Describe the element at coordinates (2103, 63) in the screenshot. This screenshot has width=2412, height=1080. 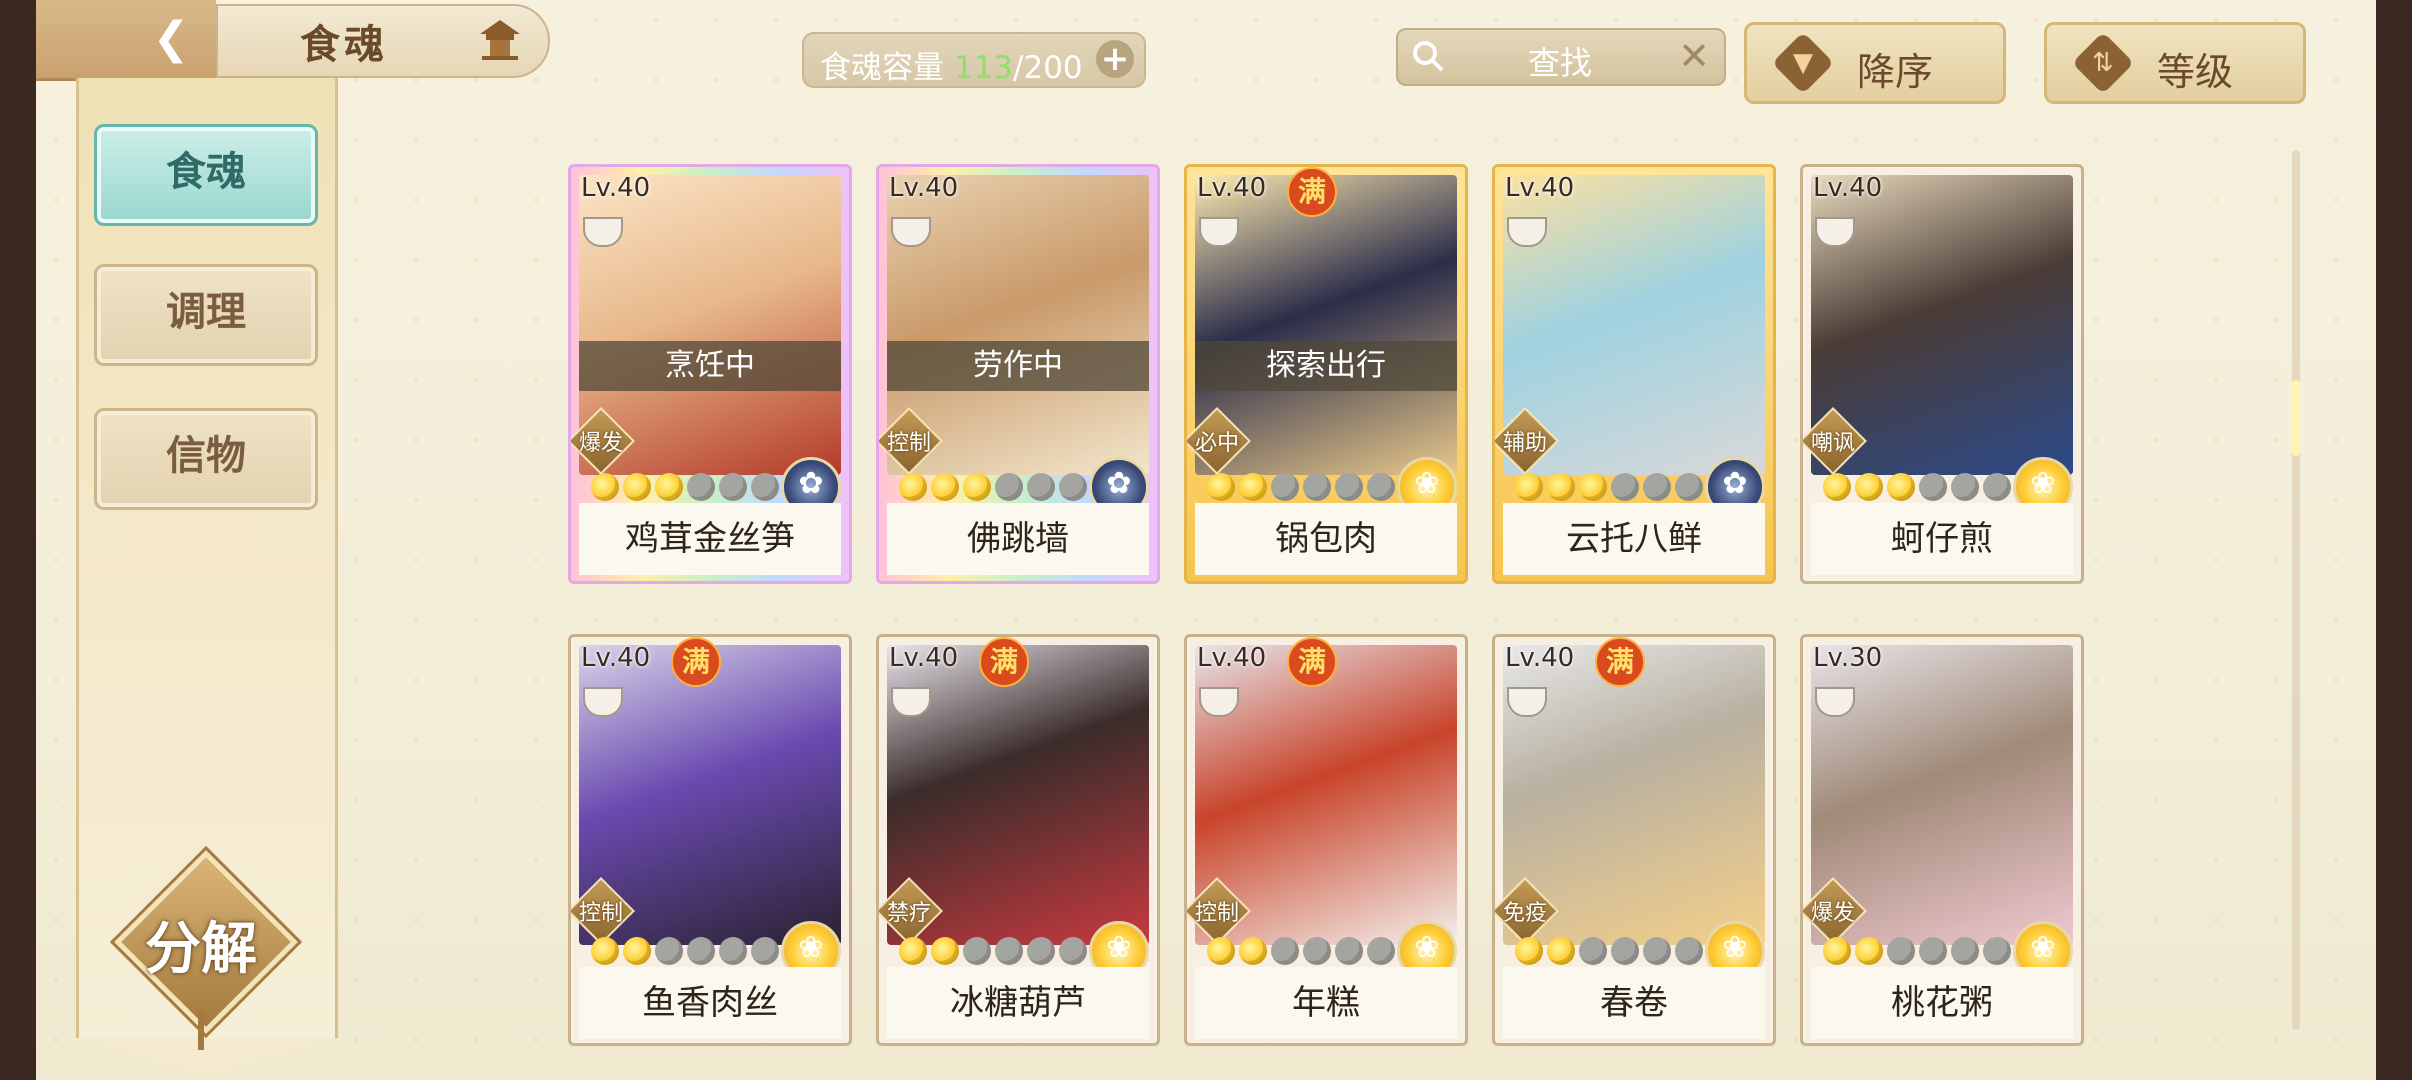
I see `sort-swap-icon: ⇅` at that location.